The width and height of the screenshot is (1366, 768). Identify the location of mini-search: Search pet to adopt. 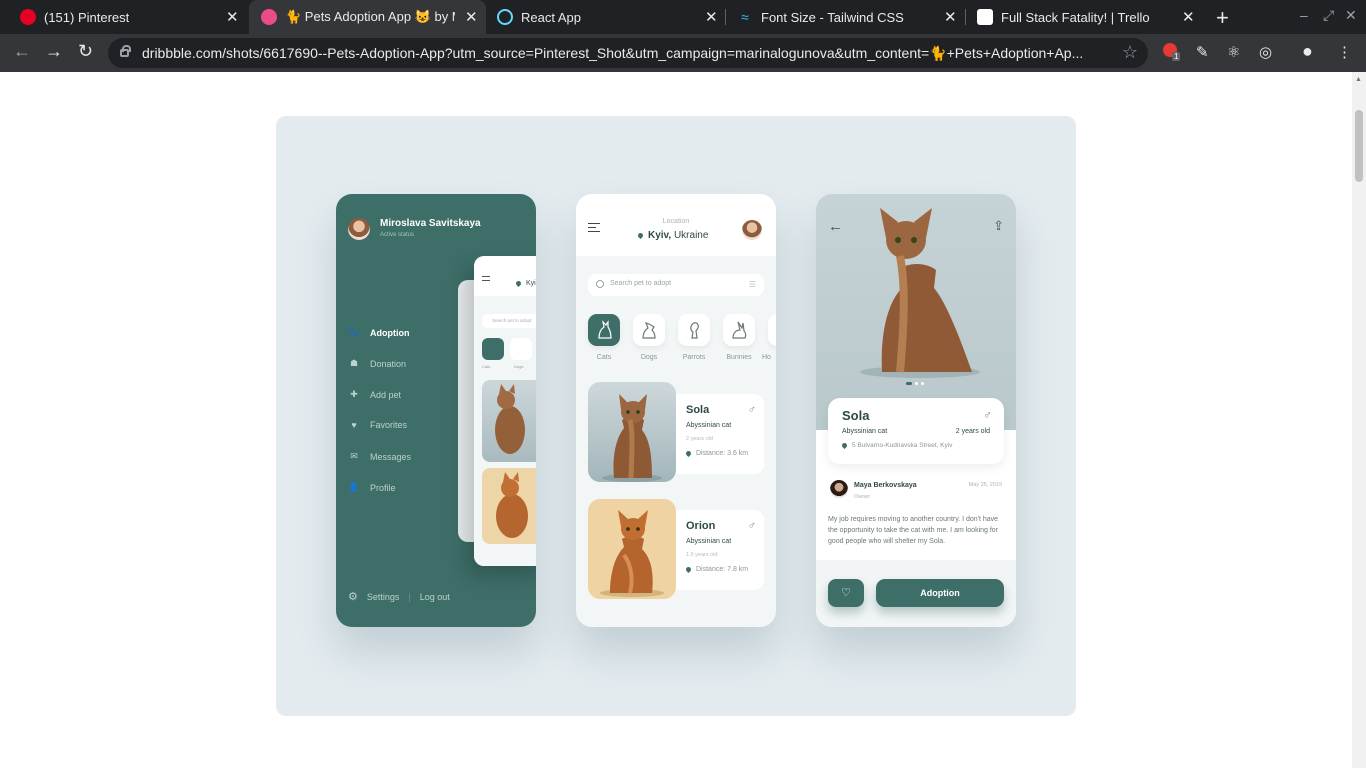
(509, 321).